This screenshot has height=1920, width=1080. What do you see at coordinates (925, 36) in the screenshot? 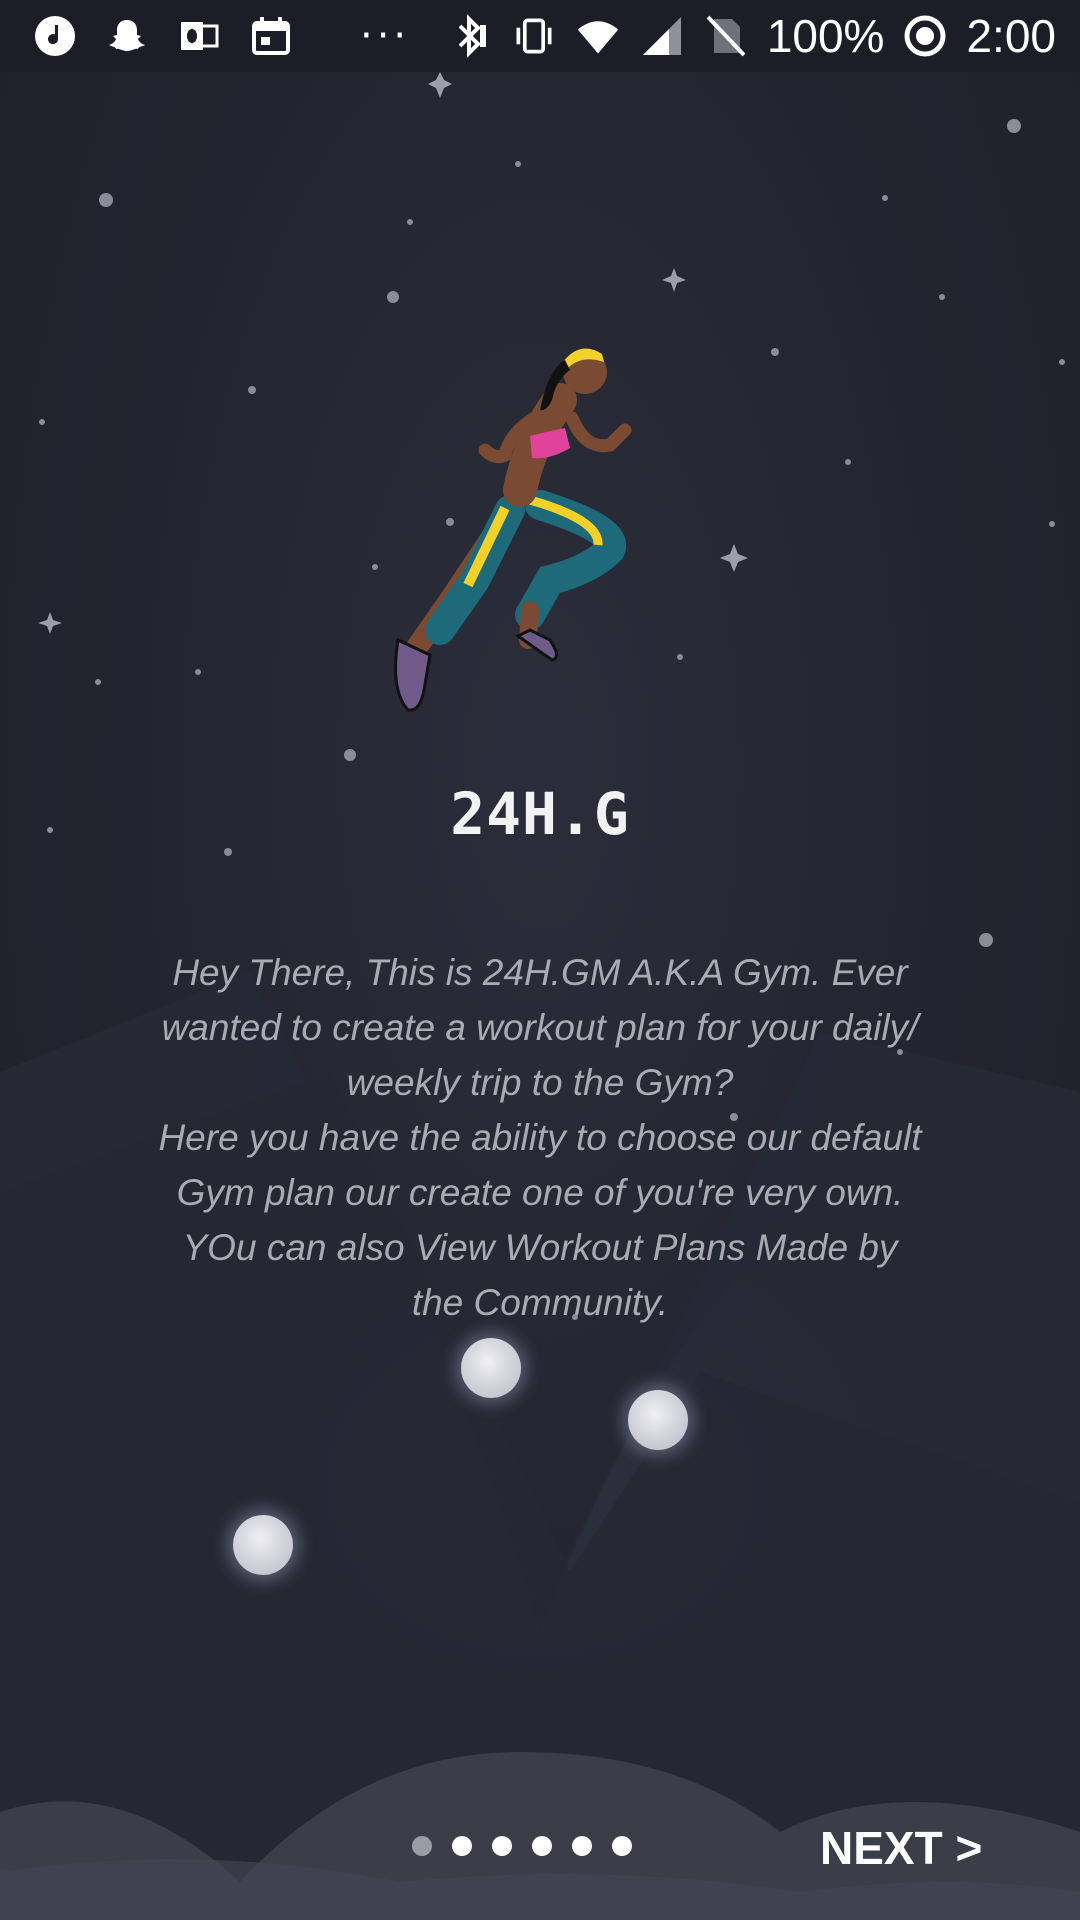
I see `battery-saver-icon` at bounding box center [925, 36].